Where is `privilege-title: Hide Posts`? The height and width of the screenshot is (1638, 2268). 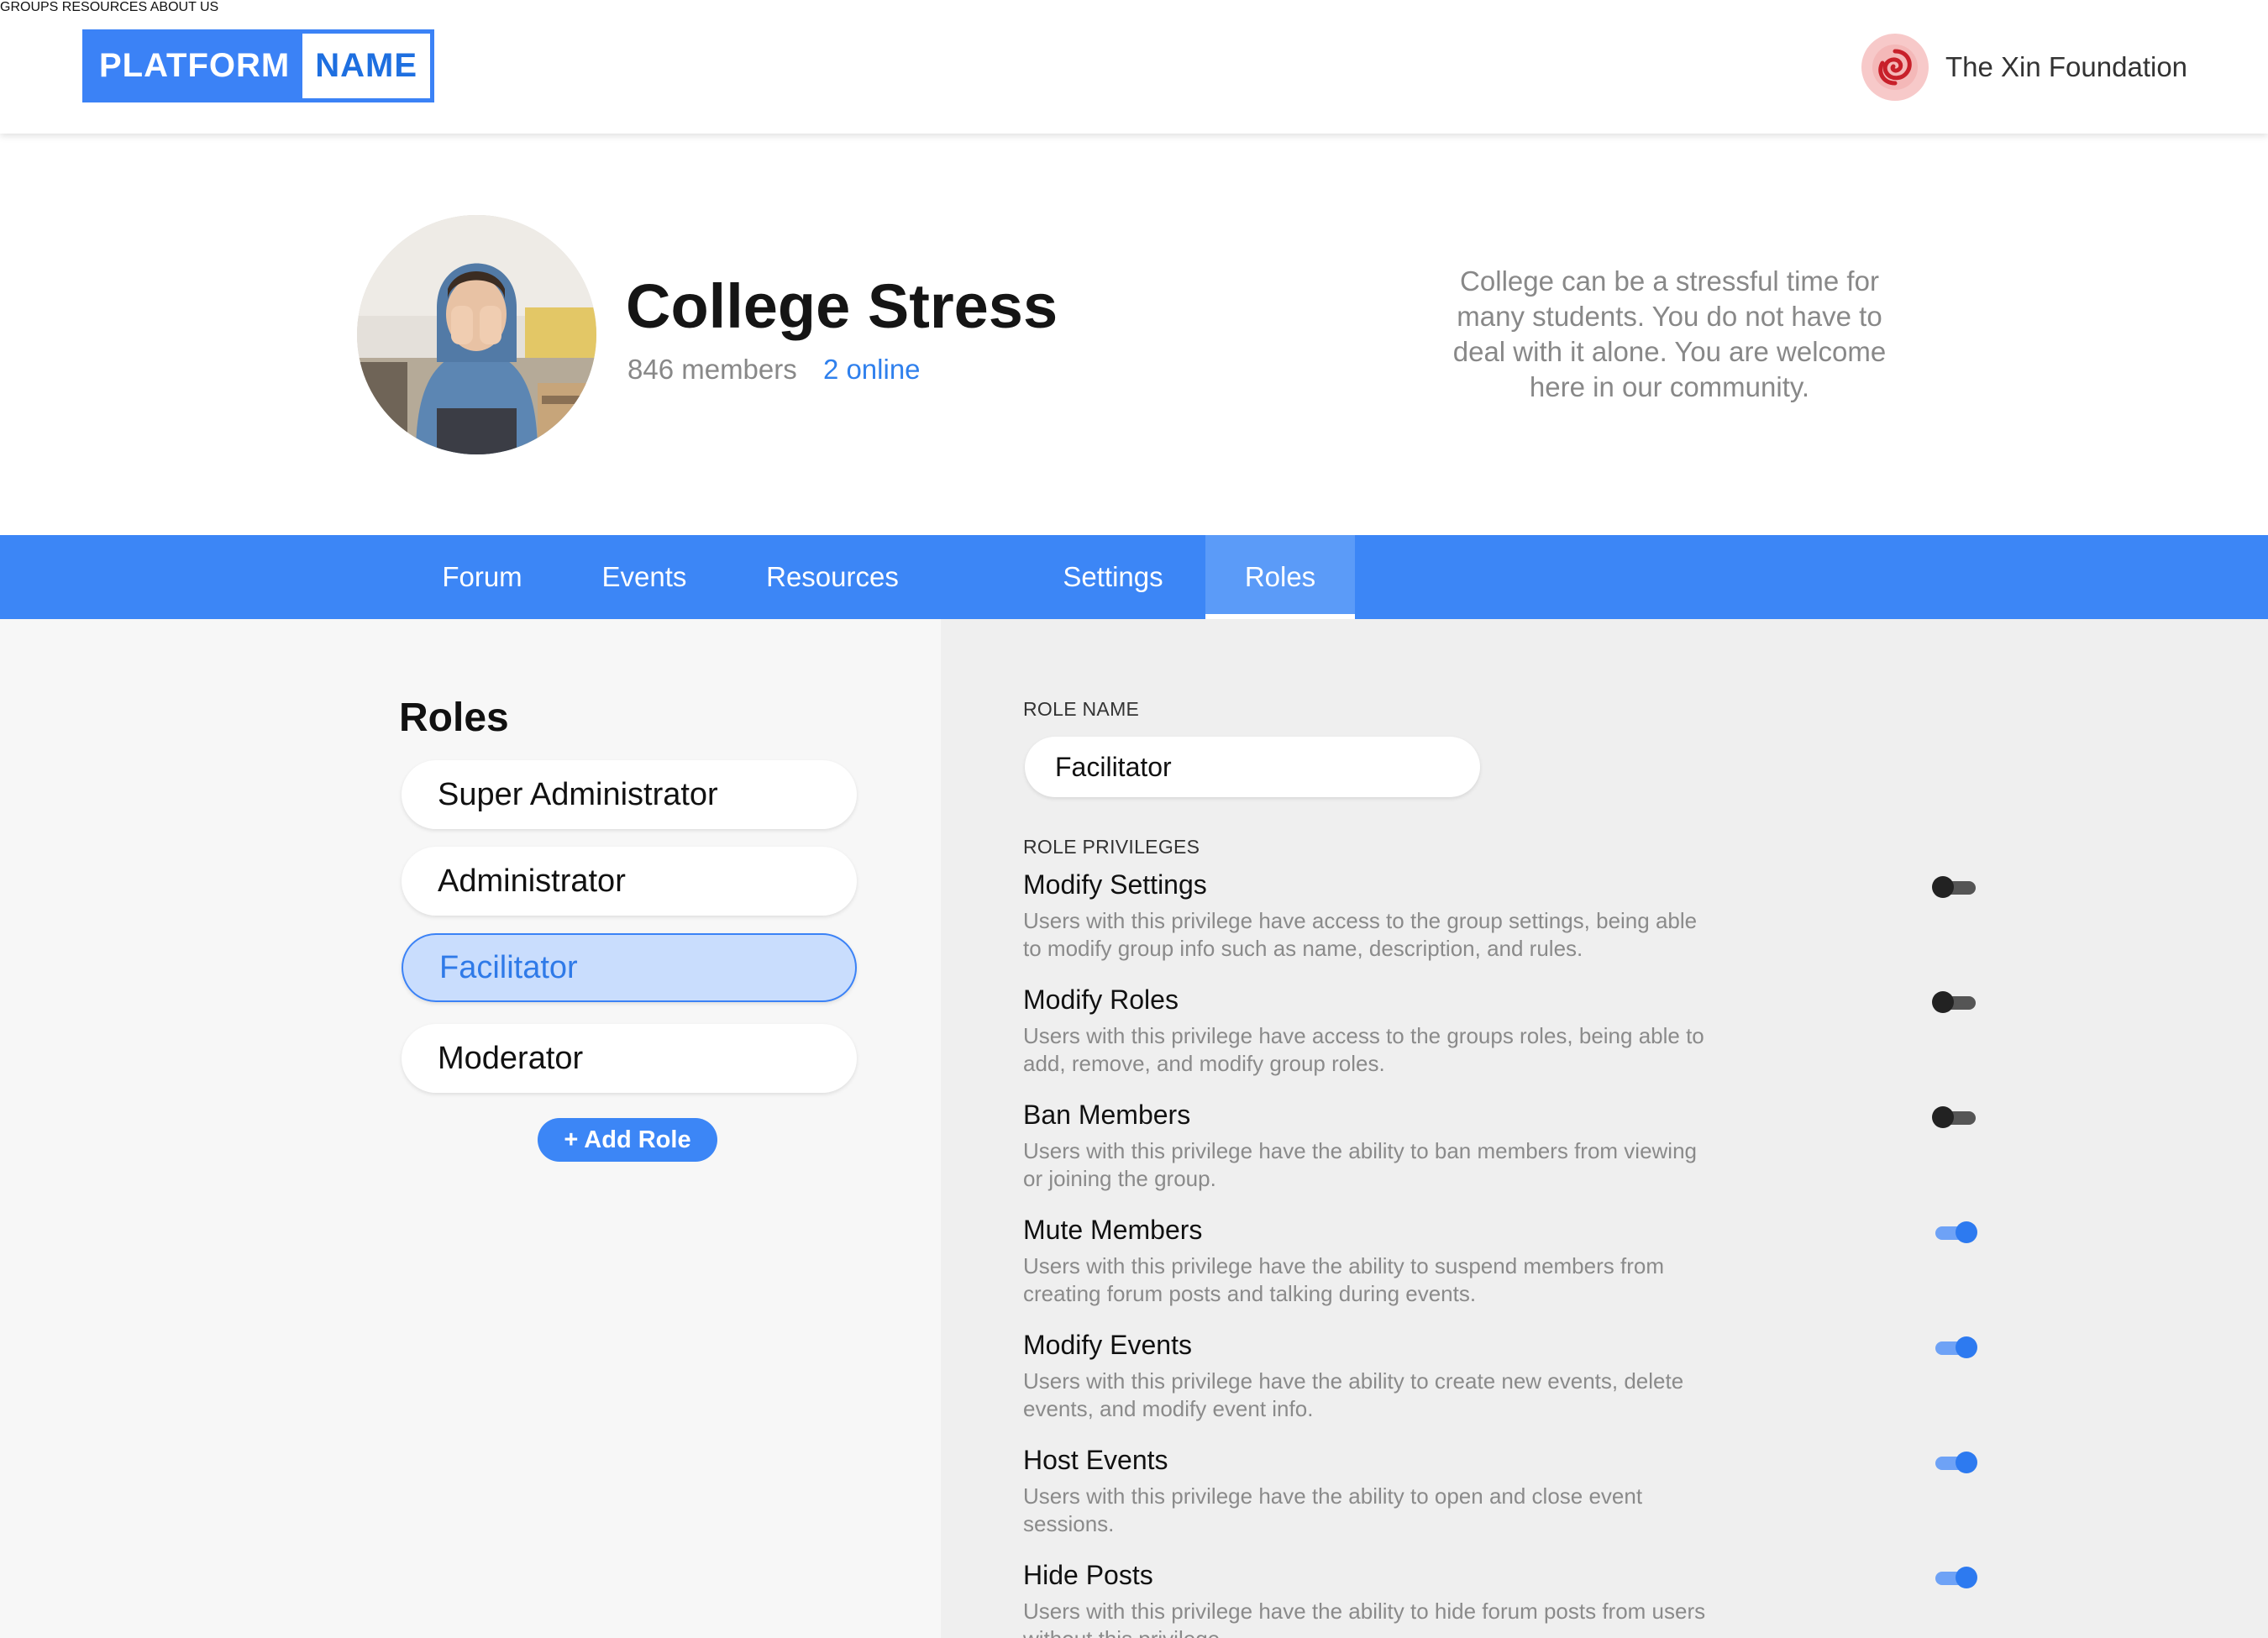
privilege-title: Hide Posts is located at coordinates (1088, 1575).